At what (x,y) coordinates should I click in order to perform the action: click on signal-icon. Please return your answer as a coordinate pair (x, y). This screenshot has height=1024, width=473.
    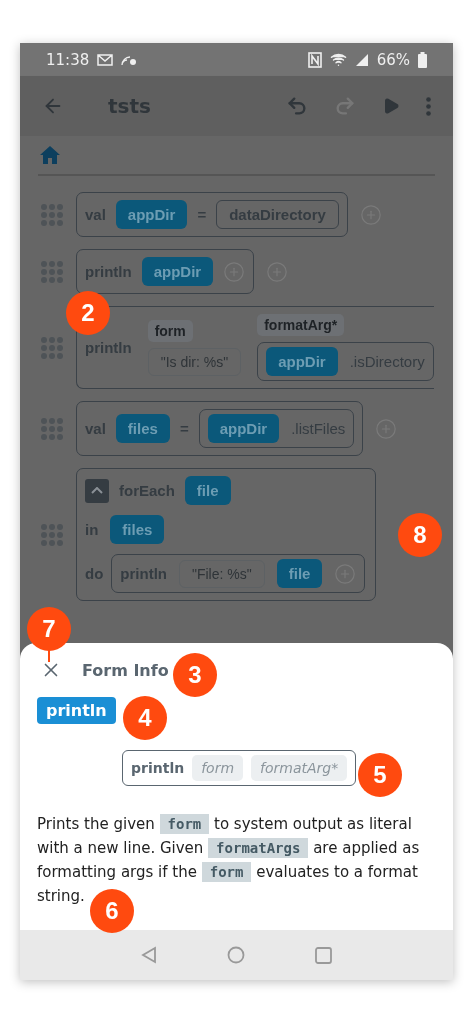
    Looking at the image, I should click on (361, 59).